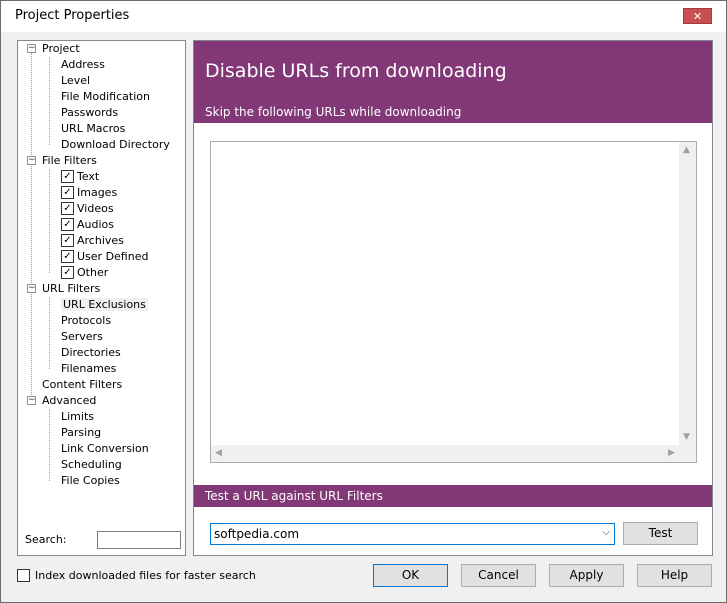 The height and width of the screenshot is (603, 727). Describe the element at coordinates (95, 224) in the screenshot. I see `tree-item-label: Audios` at that location.